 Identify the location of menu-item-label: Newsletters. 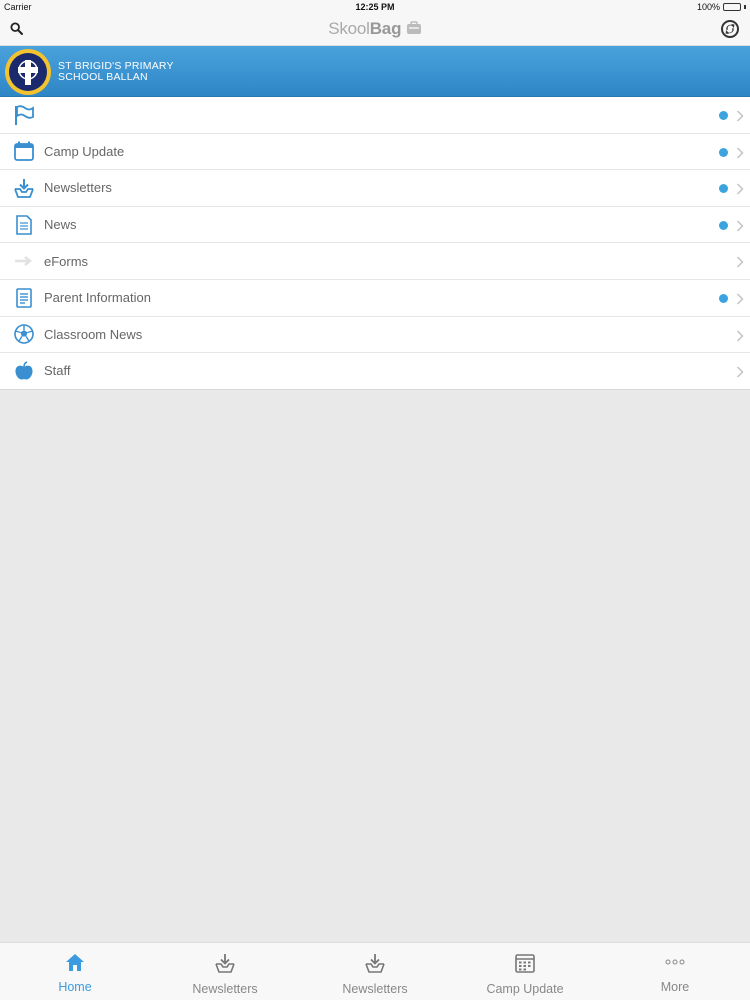
(78, 188).